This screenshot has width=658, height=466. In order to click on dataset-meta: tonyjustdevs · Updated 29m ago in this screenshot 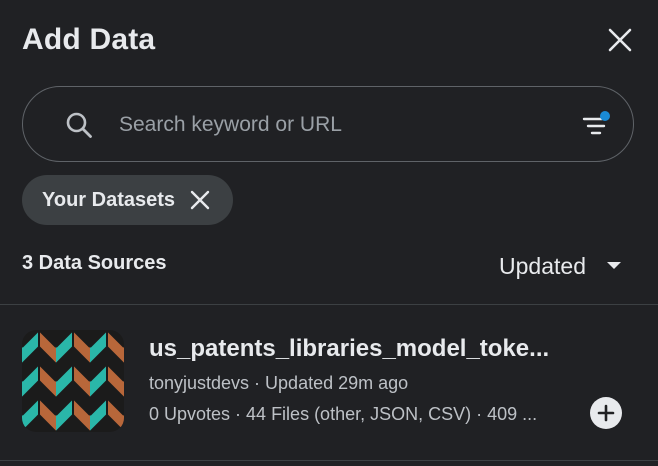, I will do `click(278, 383)`.